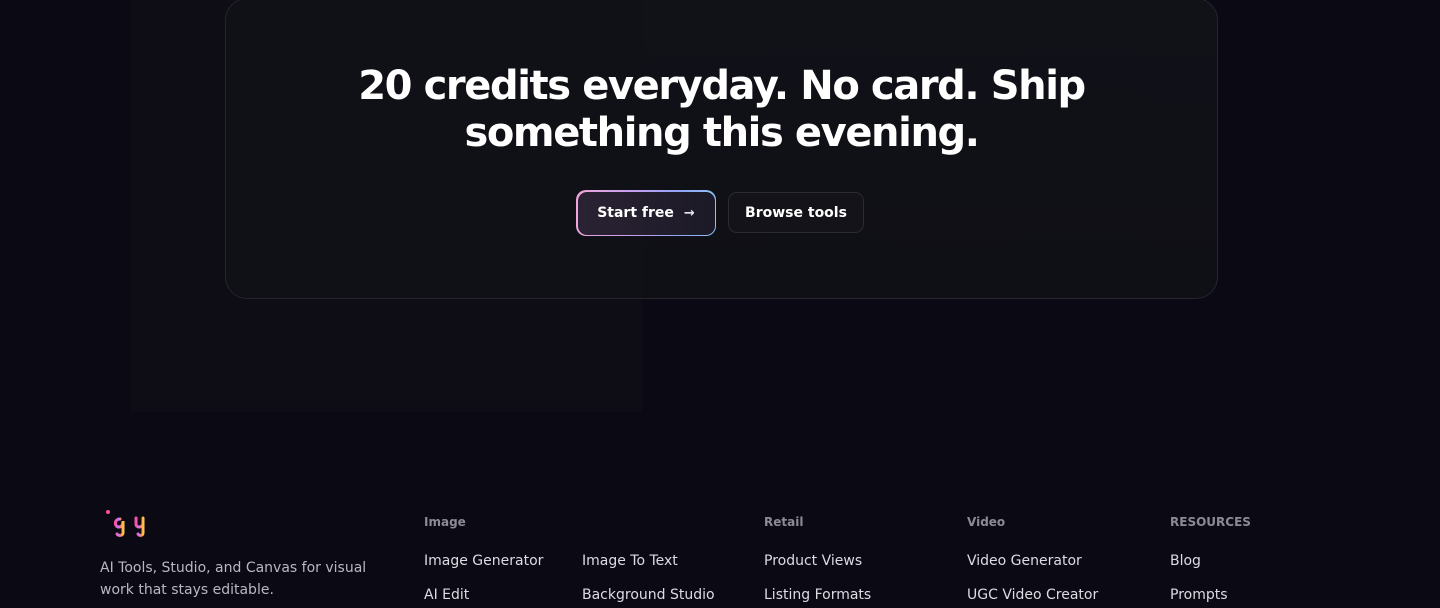 The image size is (1440, 608). I want to click on browse-tools-label: Browse tools, so click(796, 212).